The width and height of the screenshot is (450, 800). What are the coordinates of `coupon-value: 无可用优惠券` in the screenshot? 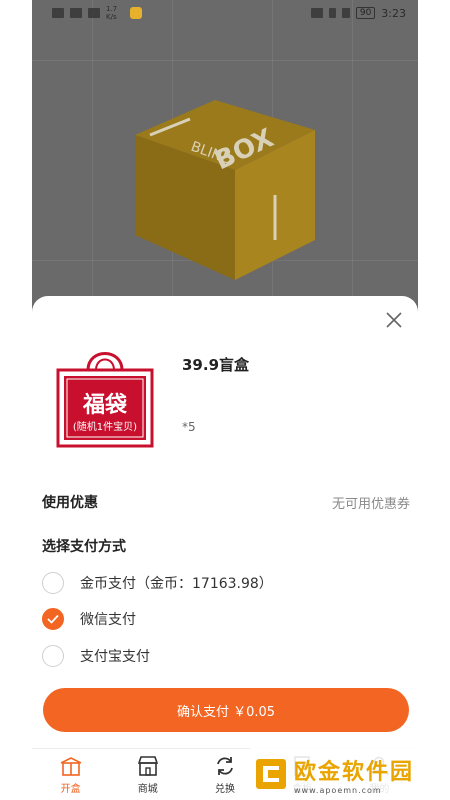 It's located at (370, 504).